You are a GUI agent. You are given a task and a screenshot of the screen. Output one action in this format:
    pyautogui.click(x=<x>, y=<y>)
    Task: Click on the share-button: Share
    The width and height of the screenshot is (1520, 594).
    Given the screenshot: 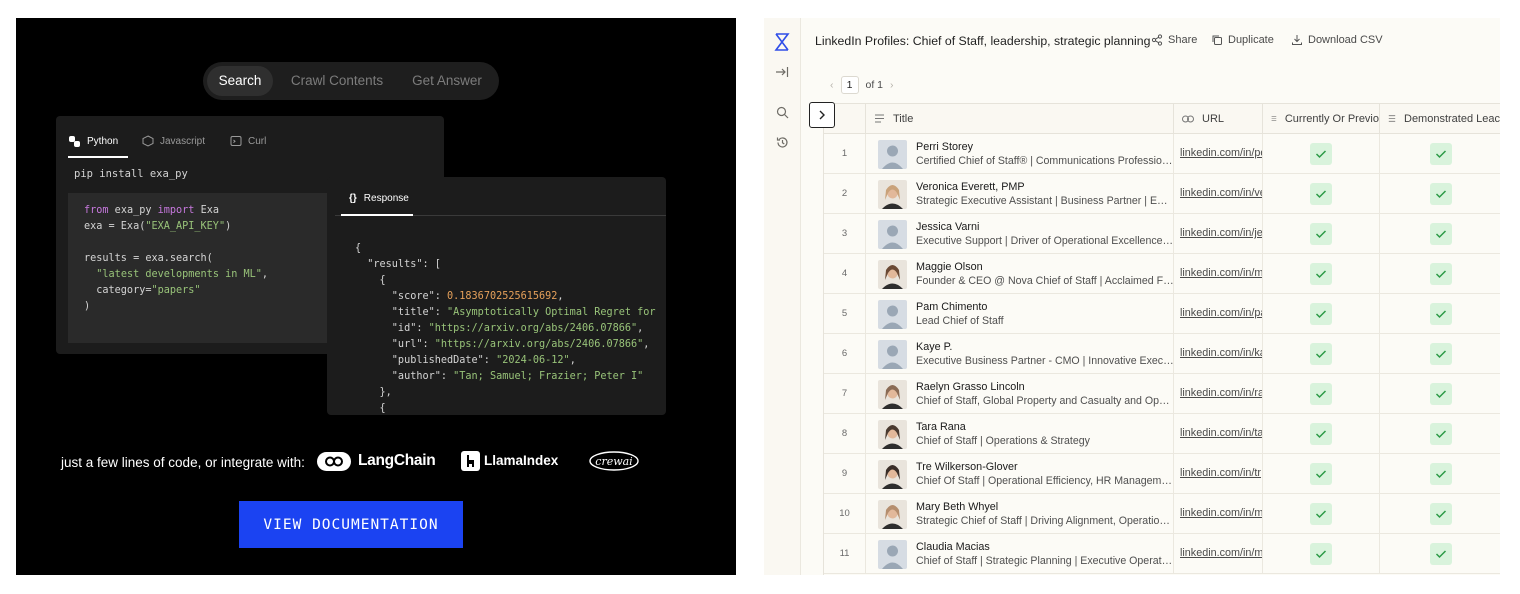 What is the action you would take?
    pyautogui.click(x=1174, y=40)
    